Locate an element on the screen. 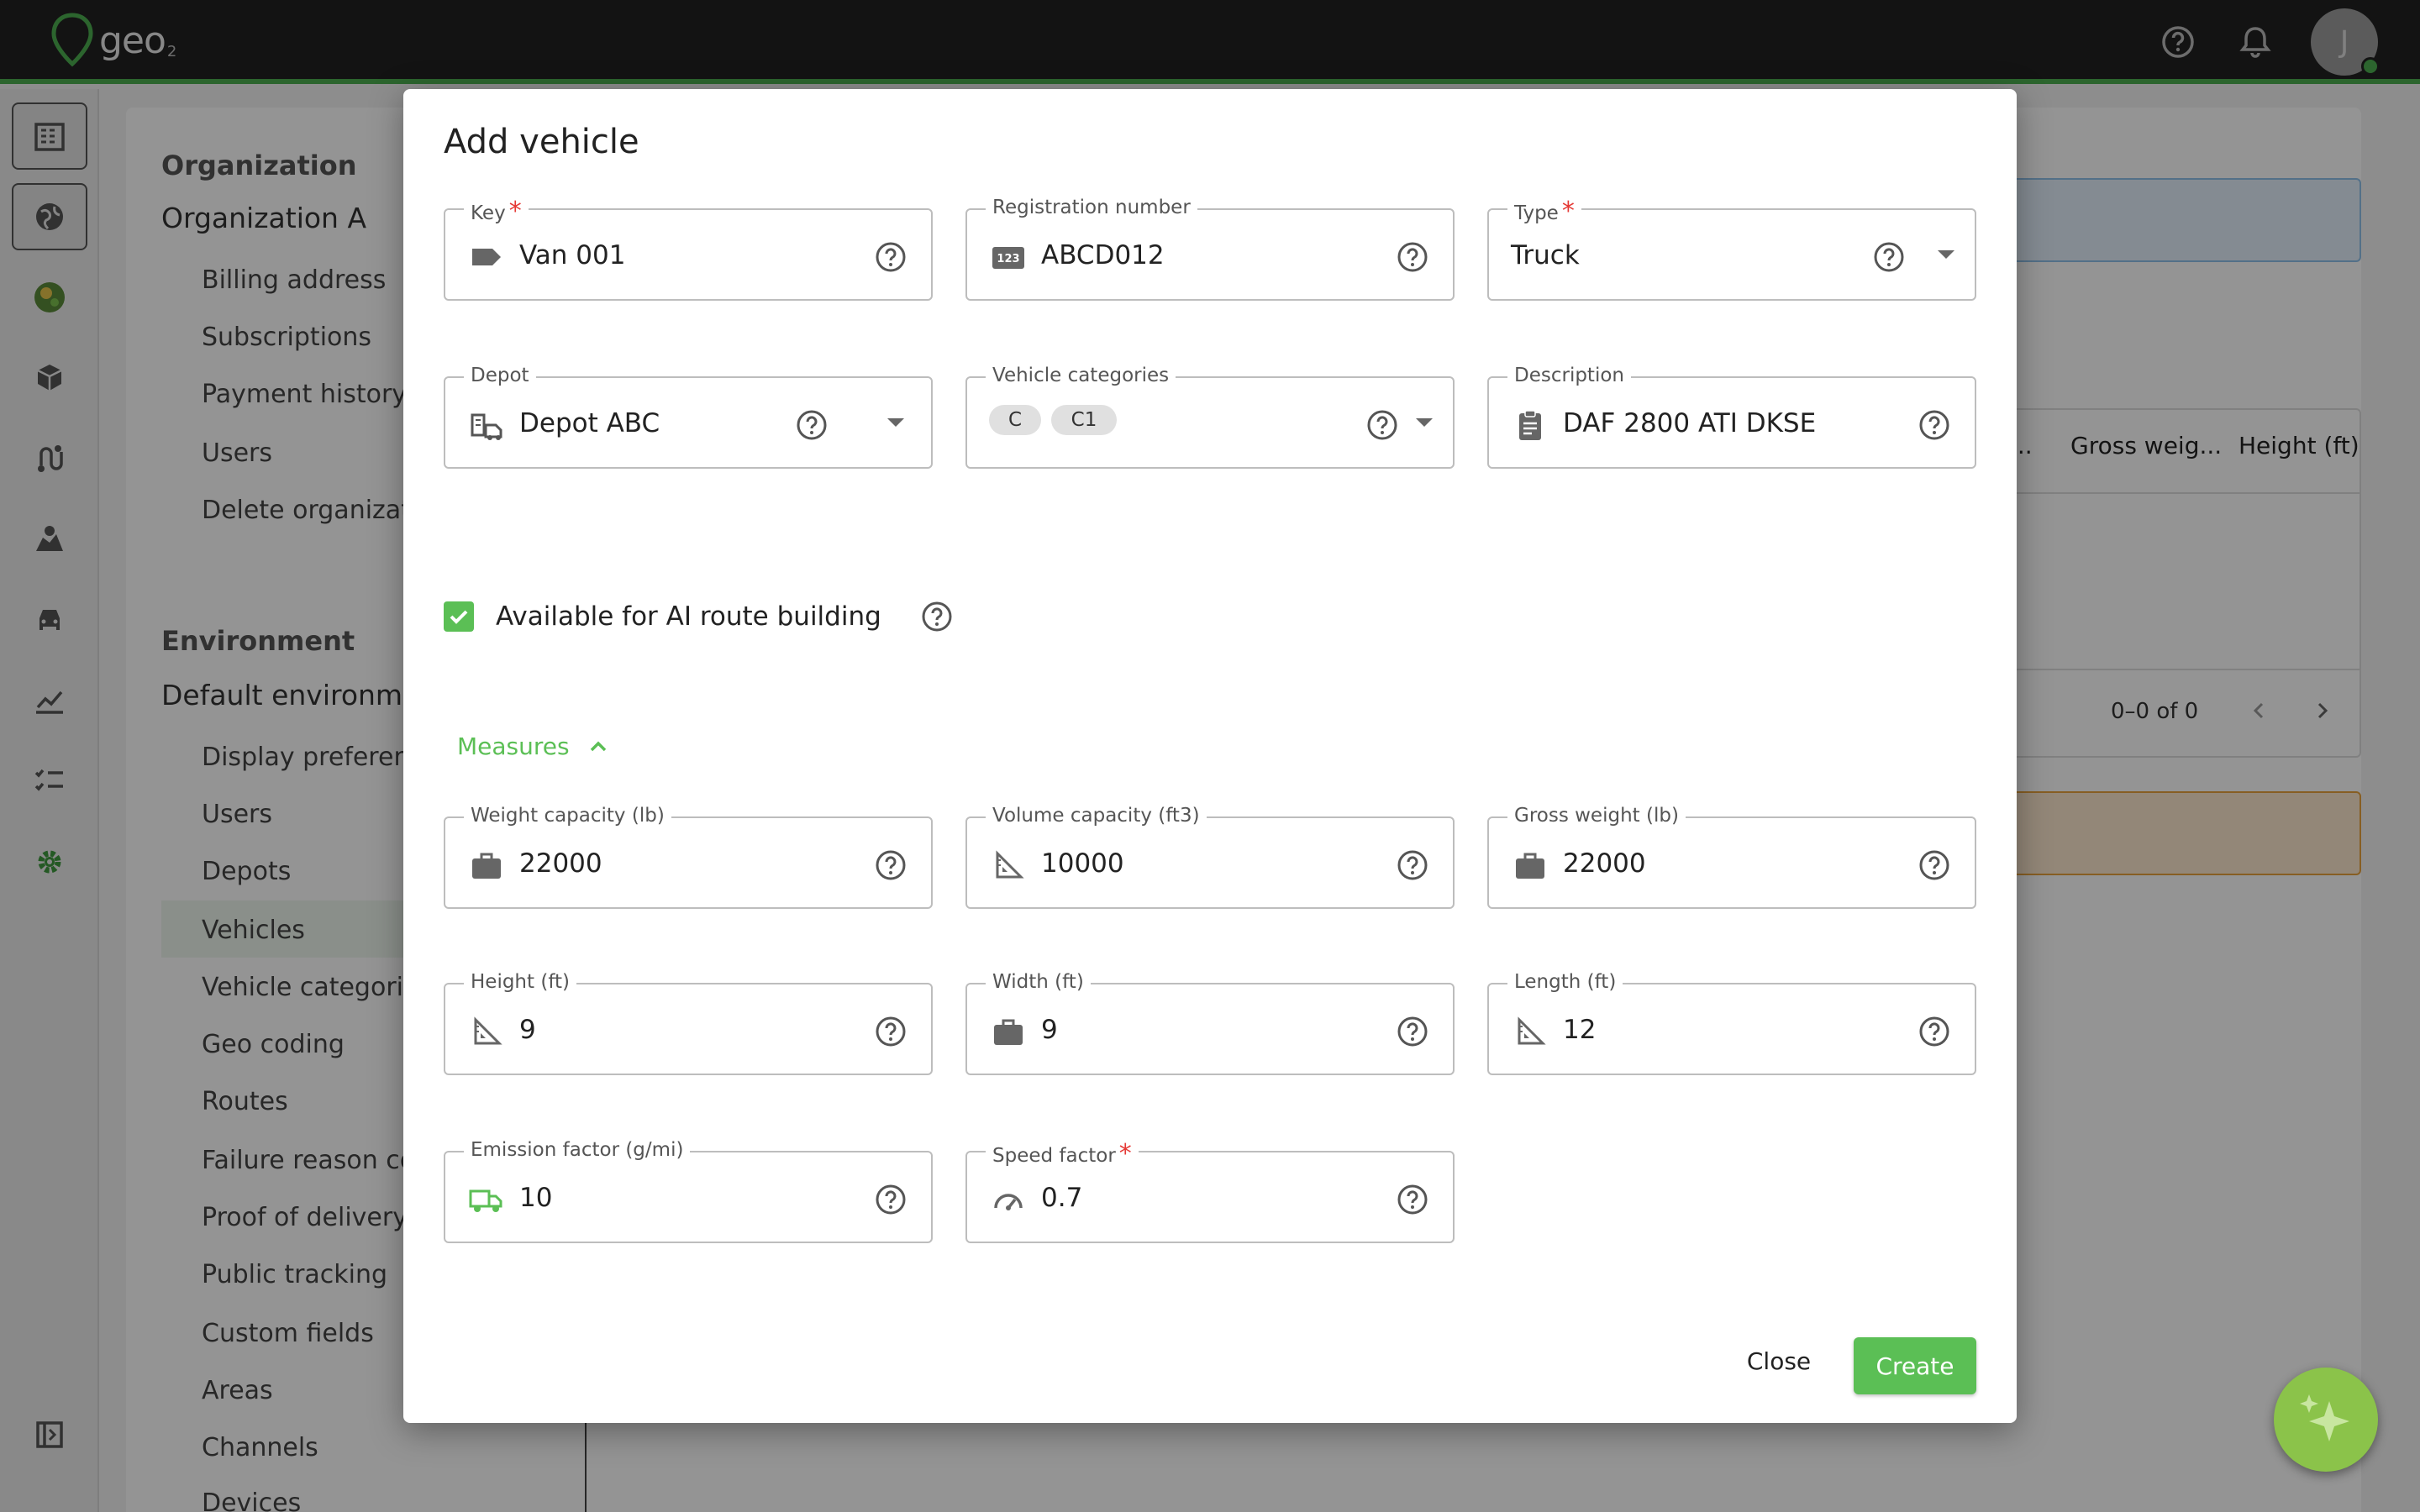  dialog-title: Add vehicle is located at coordinates (541, 142).